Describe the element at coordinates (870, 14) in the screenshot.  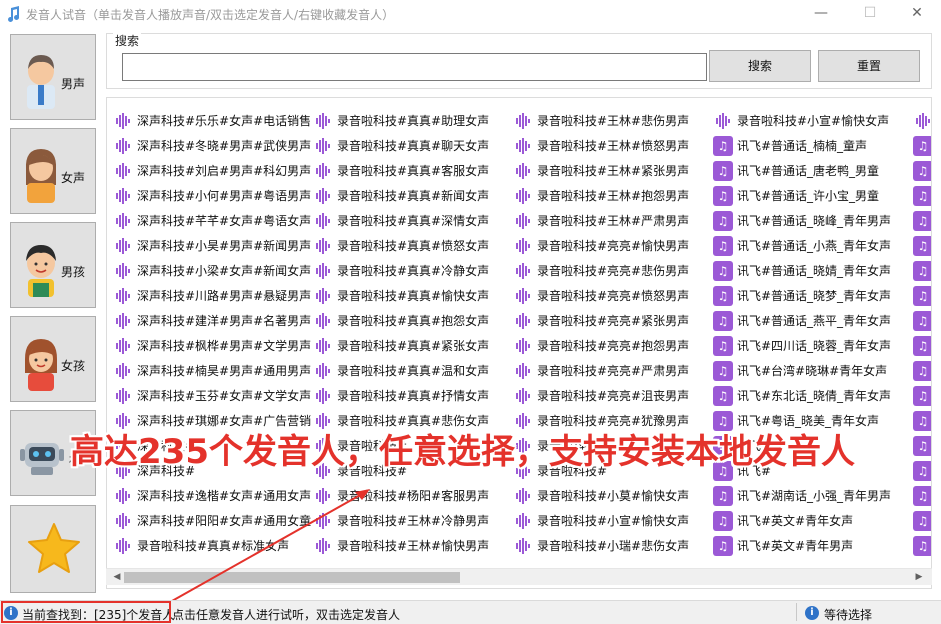
I see `maximize-button: ☐` at that location.